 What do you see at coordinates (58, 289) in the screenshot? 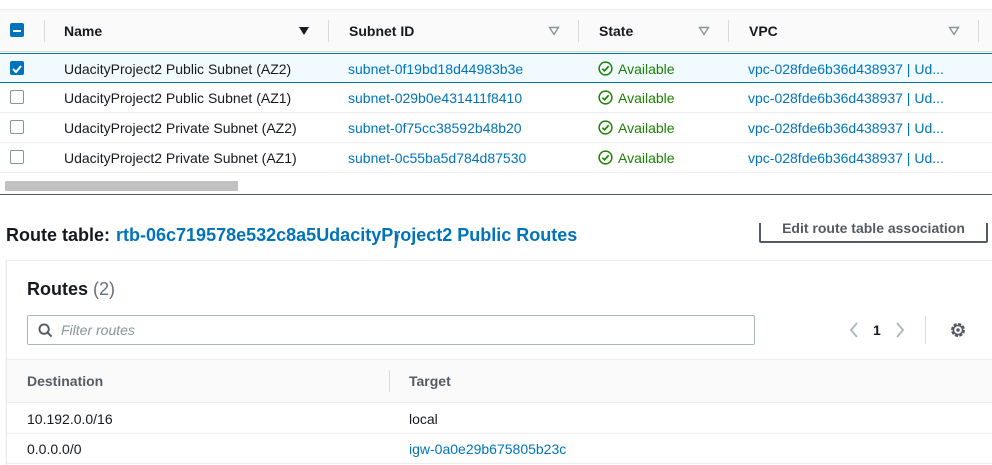
I see `routes-heading-label: Routes` at bounding box center [58, 289].